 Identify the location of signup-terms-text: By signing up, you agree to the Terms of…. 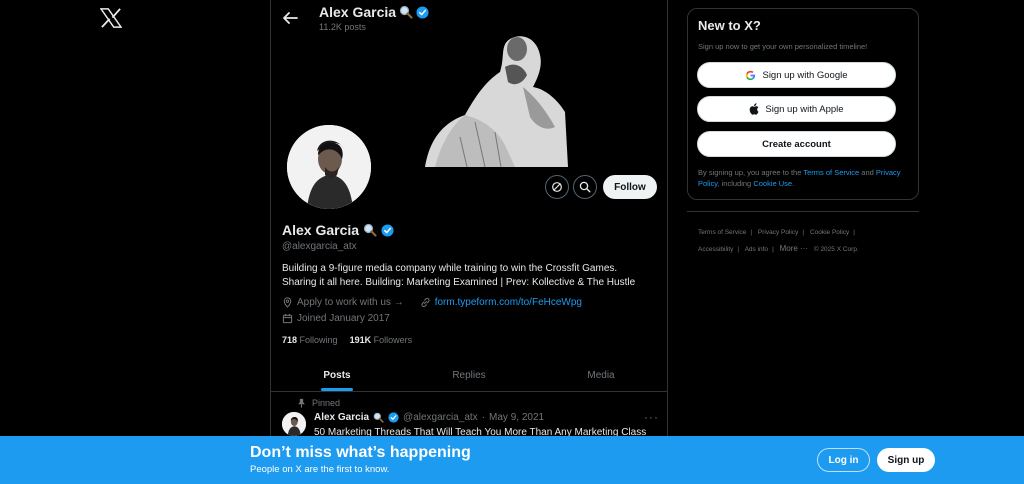
(805, 178).